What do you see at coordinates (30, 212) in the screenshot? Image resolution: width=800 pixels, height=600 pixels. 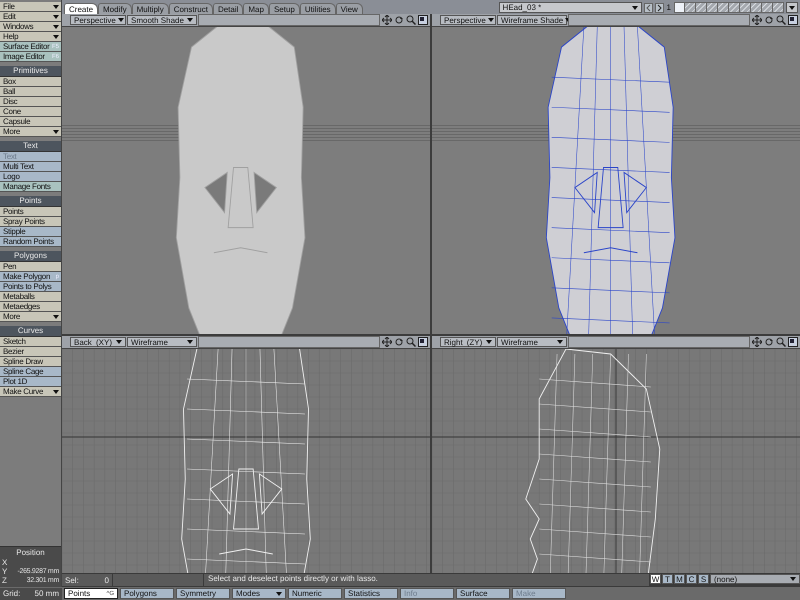 I see `tool-button: Points` at bounding box center [30, 212].